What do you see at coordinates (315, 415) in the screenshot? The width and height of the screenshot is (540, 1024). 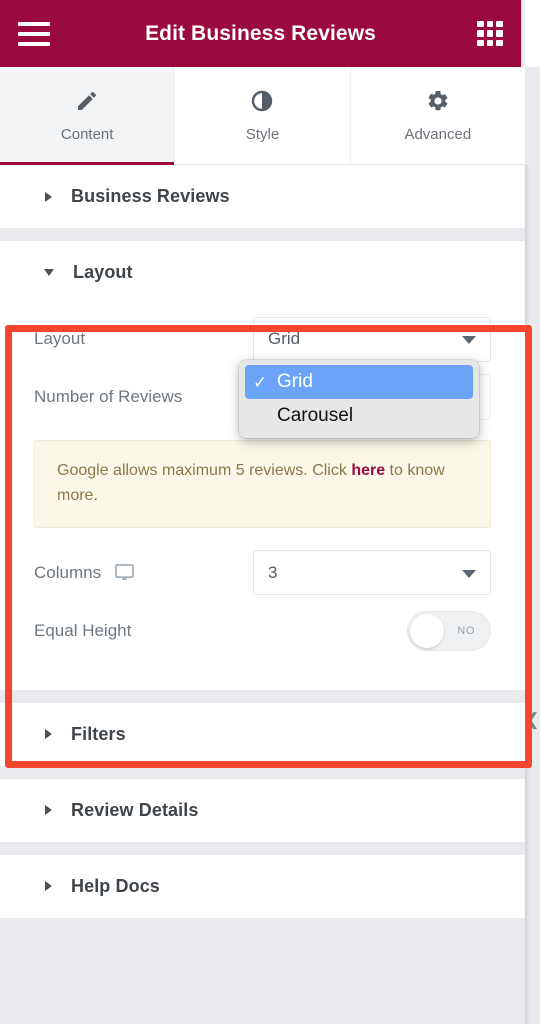 I see `dropdown-option-carousel-label: Carousel` at bounding box center [315, 415].